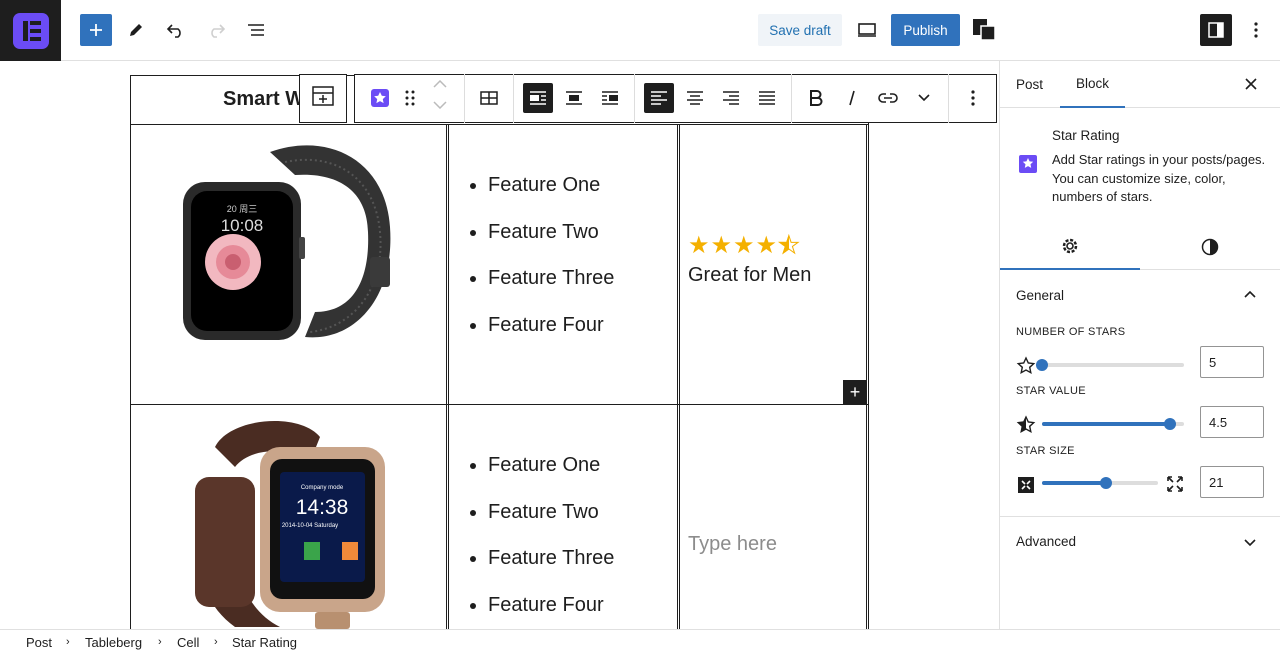 Image resolution: width=1280 pixels, height=654 pixels. Describe the element at coordinates (749, 259) in the screenshot. I see `star-rating-block: ★ ★ ★ ★ ★ Great for Men` at that location.